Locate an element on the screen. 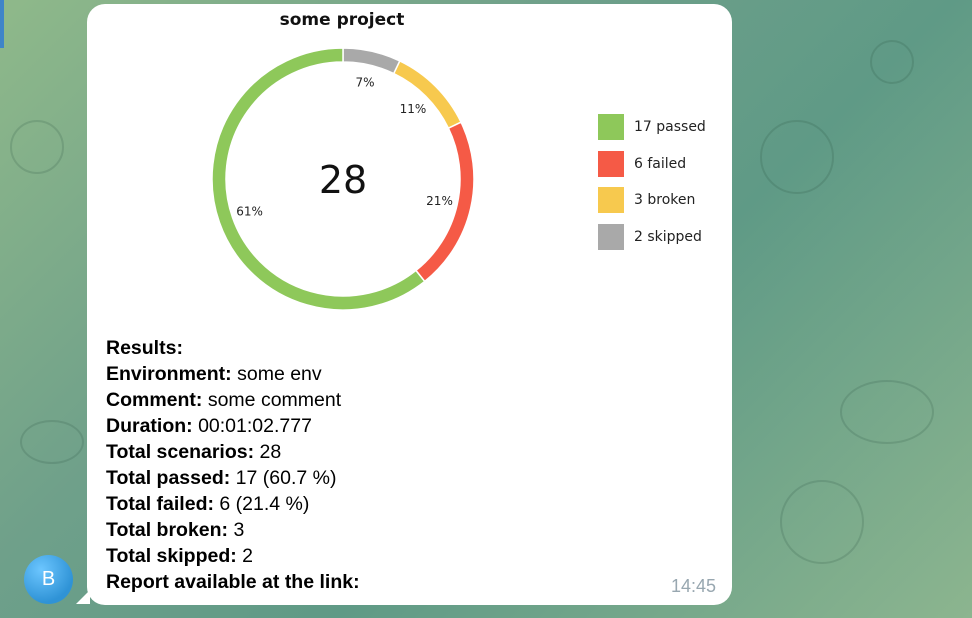 The image size is (972, 618). results-key: Total scenarios: is located at coordinates (180, 452).